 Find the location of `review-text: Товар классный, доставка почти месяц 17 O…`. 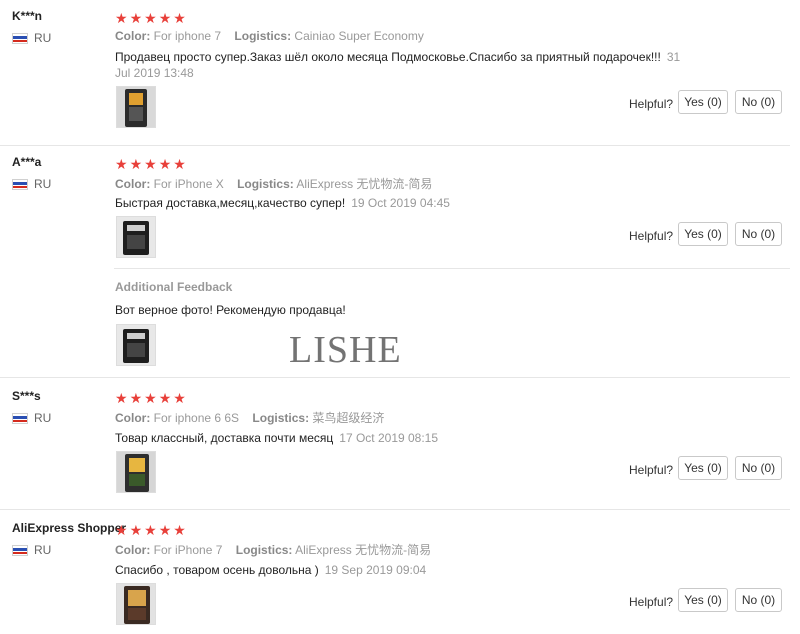

review-text: Товар классный, доставка почти месяц 17 O… is located at coordinates (405, 438).